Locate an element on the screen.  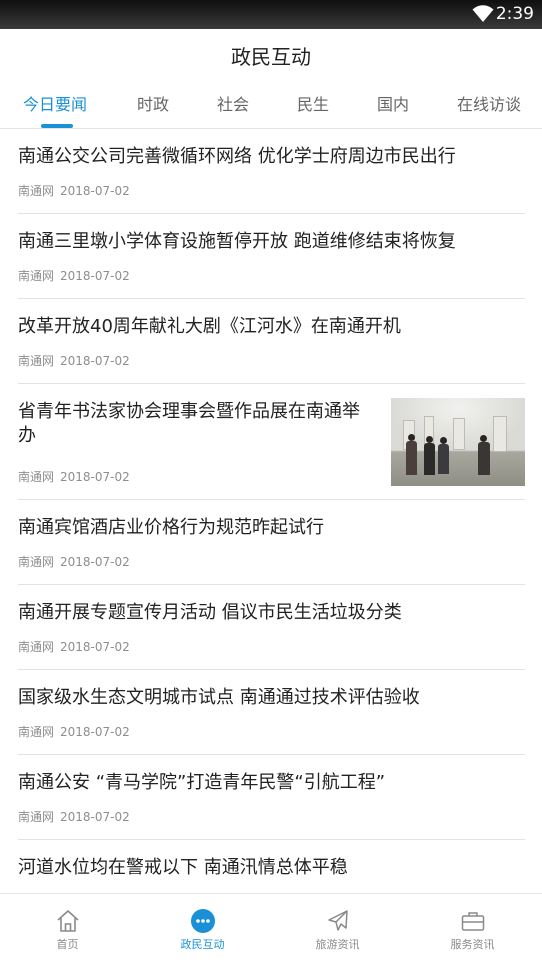
tab-society: 社会 is located at coordinates (233, 103).